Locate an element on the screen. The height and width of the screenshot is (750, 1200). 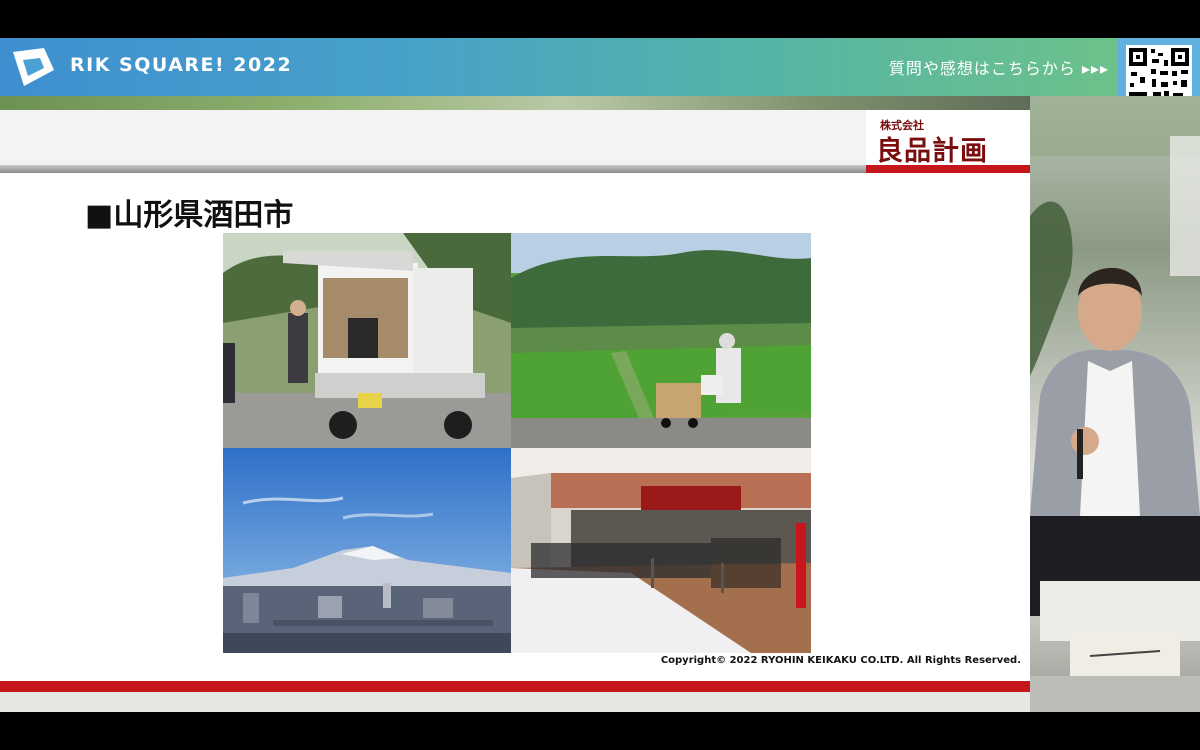
brand-name: 良品計画 is located at coordinates (932, 151).